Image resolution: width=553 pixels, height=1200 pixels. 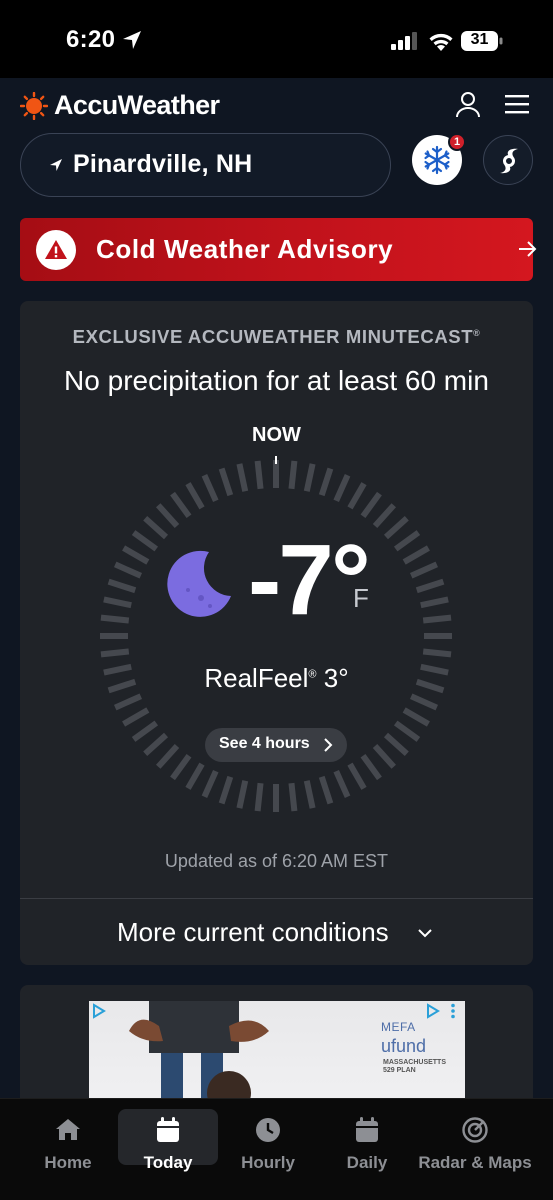 What do you see at coordinates (441, 42) in the screenshot?
I see `wifi-icon` at bounding box center [441, 42].